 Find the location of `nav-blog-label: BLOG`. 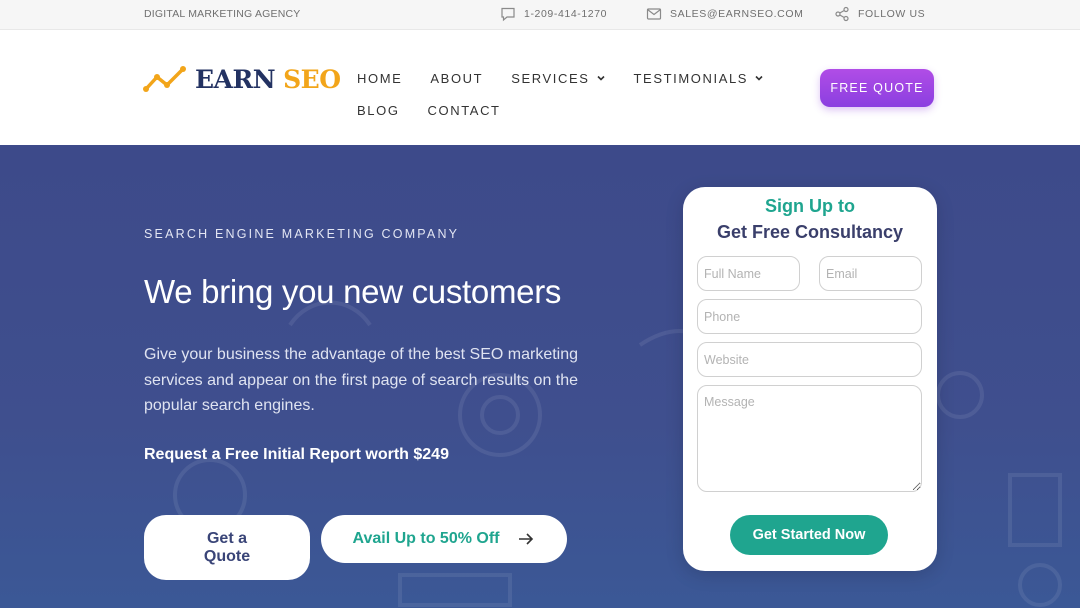

nav-blog-label: BLOG is located at coordinates (378, 110).